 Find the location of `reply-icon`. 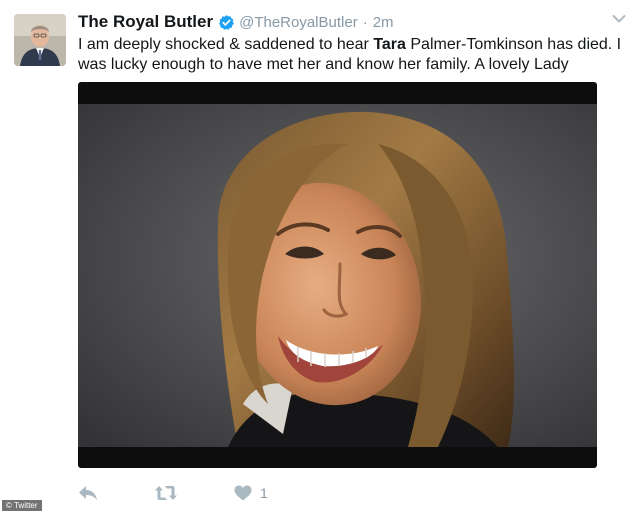

reply-icon is located at coordinates (88, 493).